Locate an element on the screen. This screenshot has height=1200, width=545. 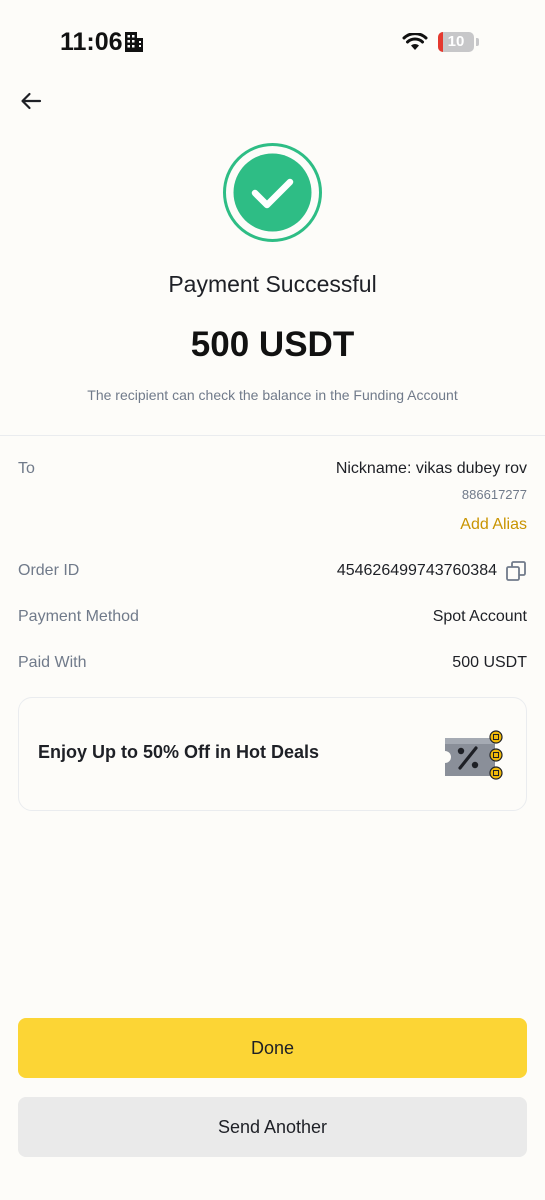
back-button is located at coordinates (31, 101).